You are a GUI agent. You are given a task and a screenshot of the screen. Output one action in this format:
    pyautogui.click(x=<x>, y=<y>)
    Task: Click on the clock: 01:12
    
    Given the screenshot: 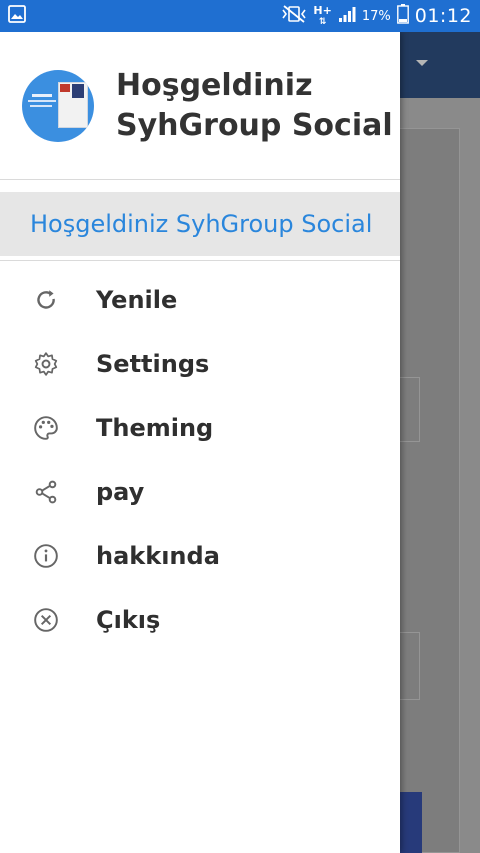 What is the action you would take?
    pyautogui.click(x=443, y=16)
    